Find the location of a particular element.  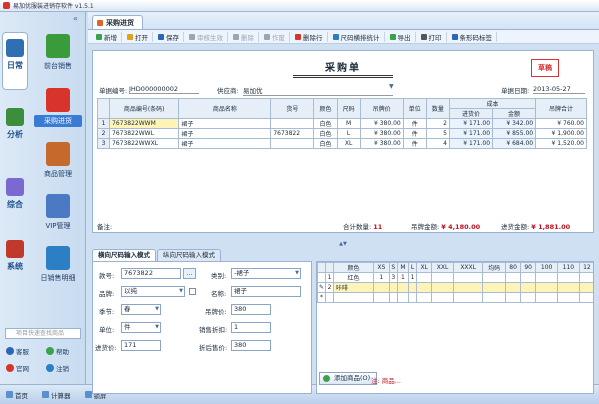

size-qty-cell: 1 is located at coordinates (412, 277).